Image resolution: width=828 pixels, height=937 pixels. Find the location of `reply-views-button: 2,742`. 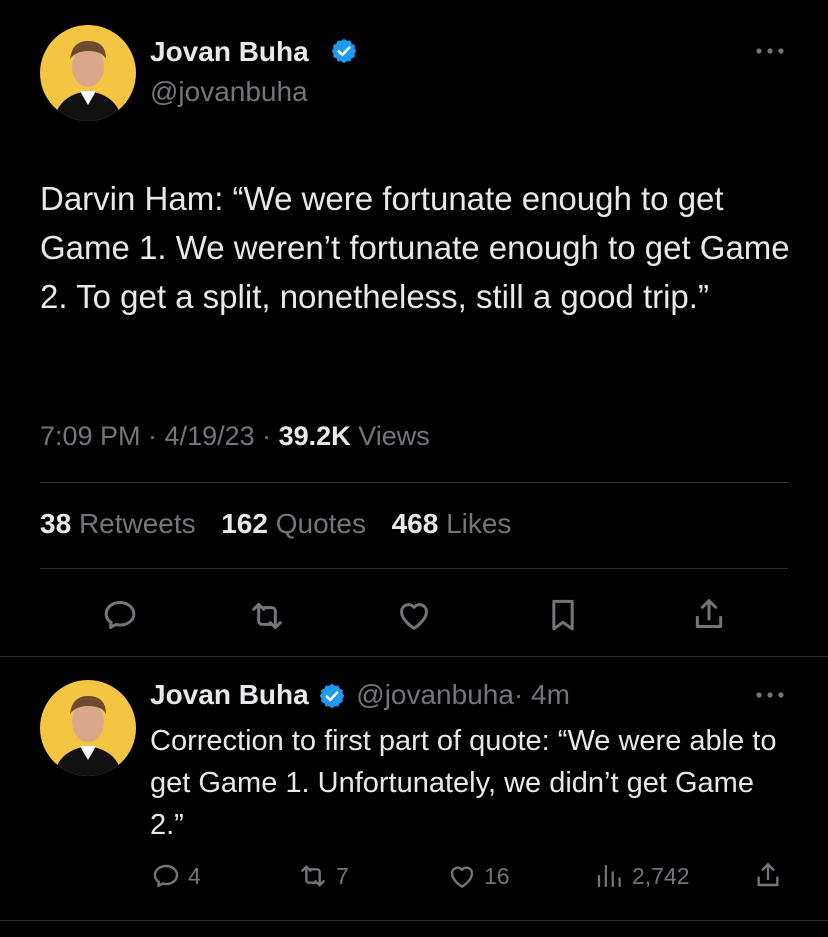

reply-views-button: 2,742 is located at coordinates (642, 876).